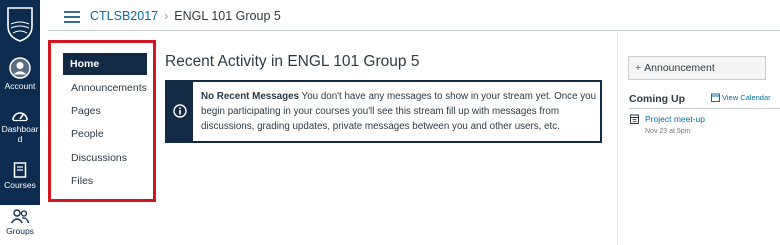  I want to click on ubc-crest-icon, so click(20, 24).